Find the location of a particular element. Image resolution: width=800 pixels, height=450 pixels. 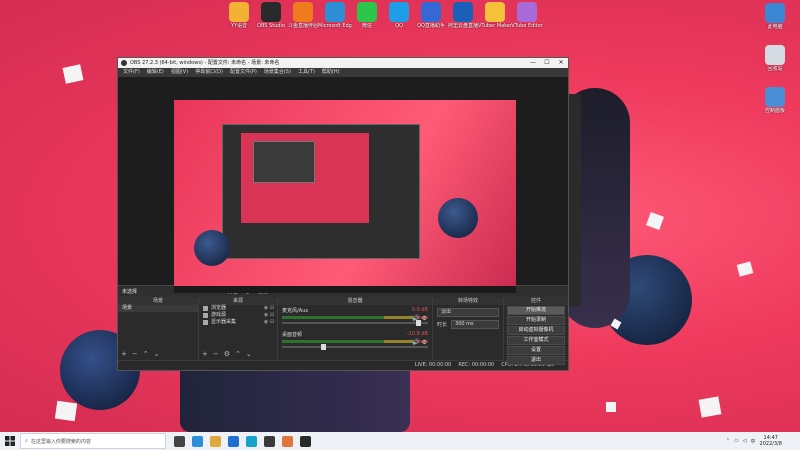

desktop-icon-label: 斗鱼直播伴侣 is located at coordinates (302, 26).